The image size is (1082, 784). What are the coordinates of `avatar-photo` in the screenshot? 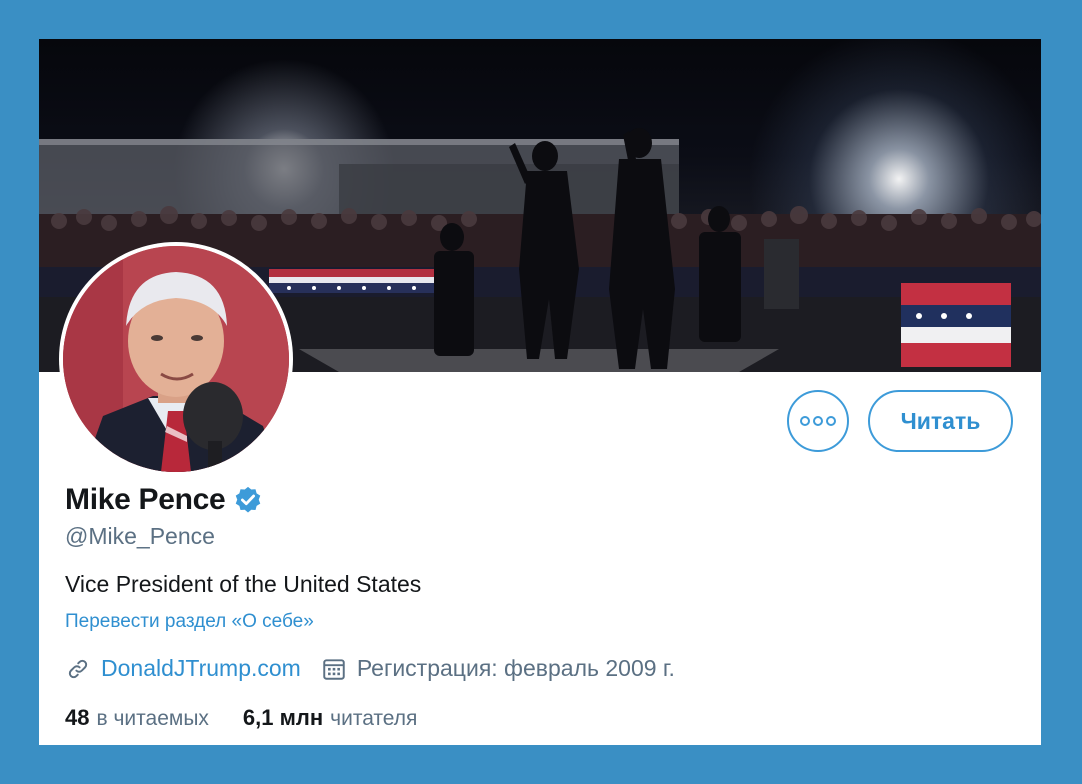 It's located at (176, 359).